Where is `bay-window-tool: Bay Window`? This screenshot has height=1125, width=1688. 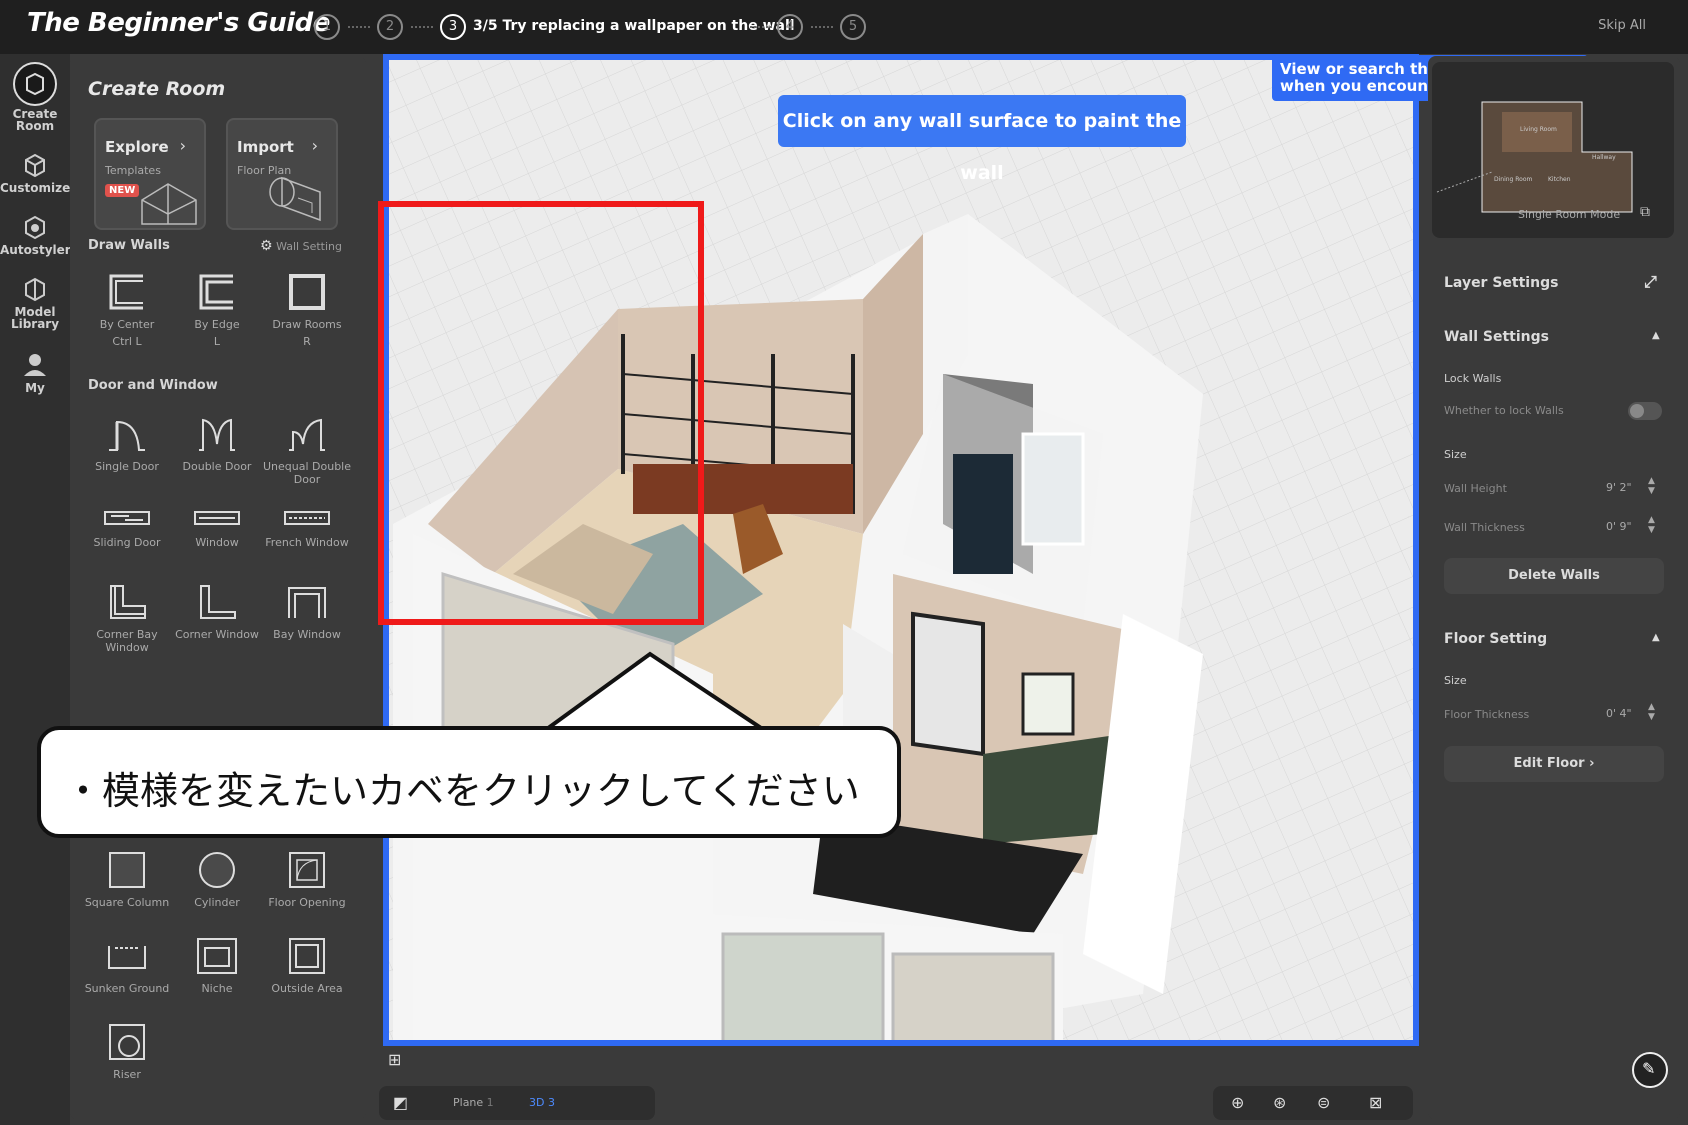
bay-window-tool: Bay Window is located at coordinates (307, 611).